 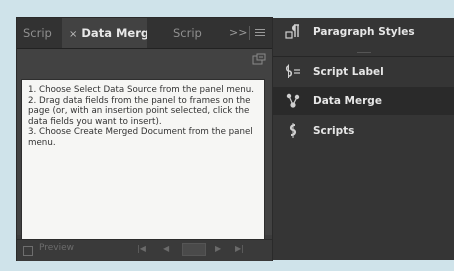 I want to click on dock-item-paragraph-styles: Paragraph Styles, so click(x=363, y=32).